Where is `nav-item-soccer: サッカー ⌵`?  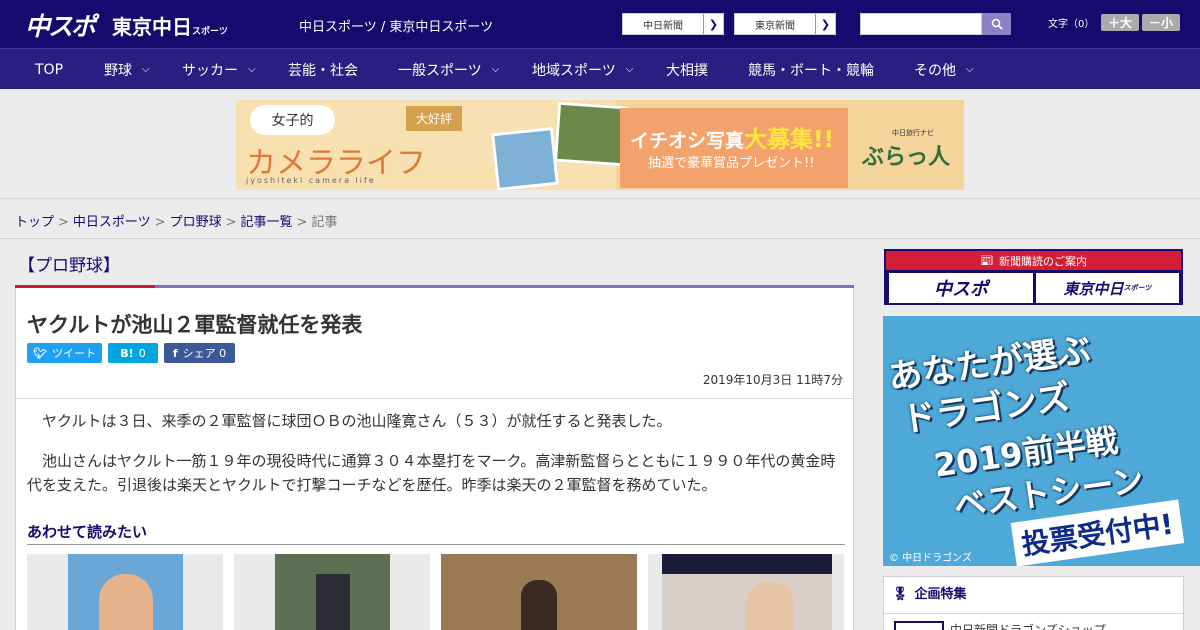
nav-item-soccer: サッカー ⌵ is located at coordinates (219, 69).